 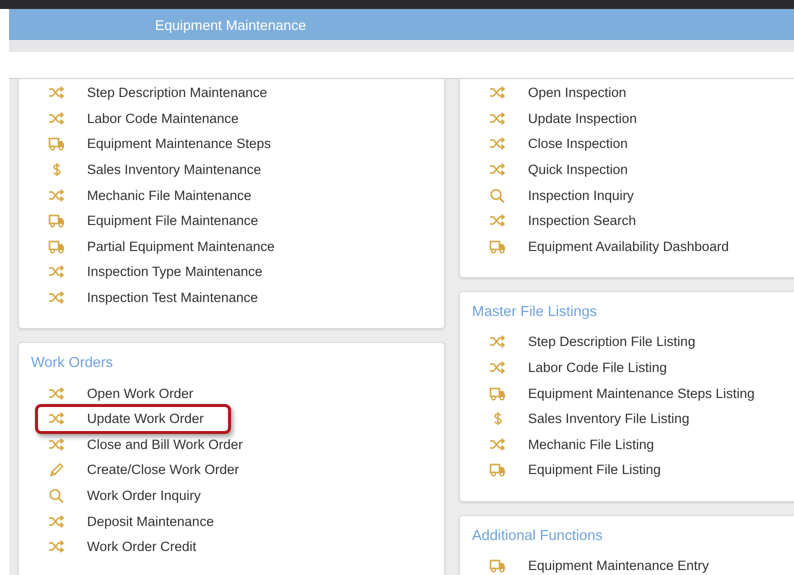 I want to click on menu-link: Equipment Maintenance Steps, so click(x=179, y=144).